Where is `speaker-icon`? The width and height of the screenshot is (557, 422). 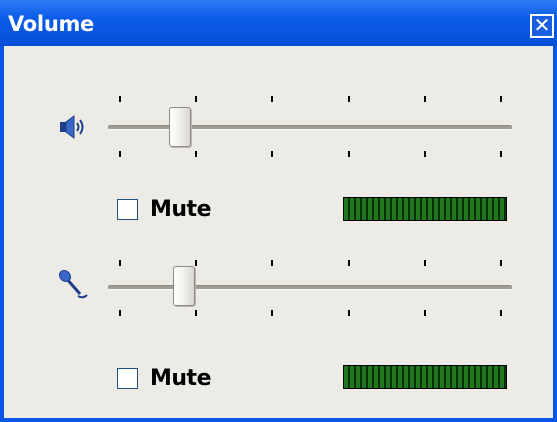 speaker-icon is located at coordinates (72, 127).